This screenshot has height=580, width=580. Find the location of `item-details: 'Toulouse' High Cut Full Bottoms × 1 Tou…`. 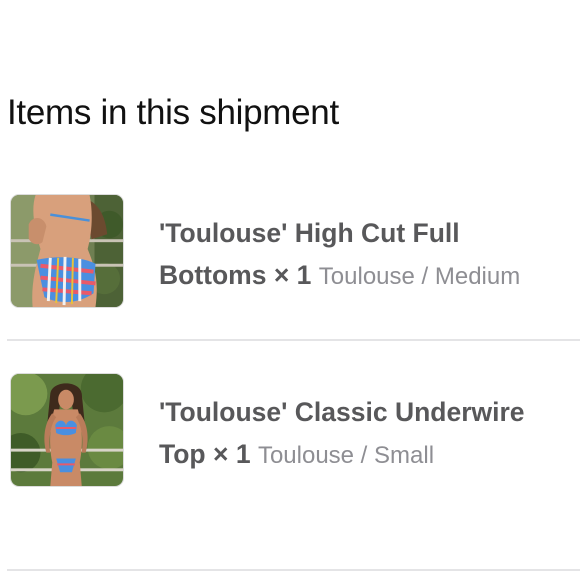

item-details: 'Toulouse' High Cut Full Bottoms × 1 Tou… is located at coordinates (366, 255).